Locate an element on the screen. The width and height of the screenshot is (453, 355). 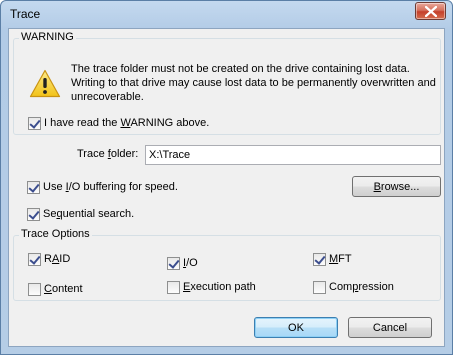
warning-icon is located at coordinates (45, 83).